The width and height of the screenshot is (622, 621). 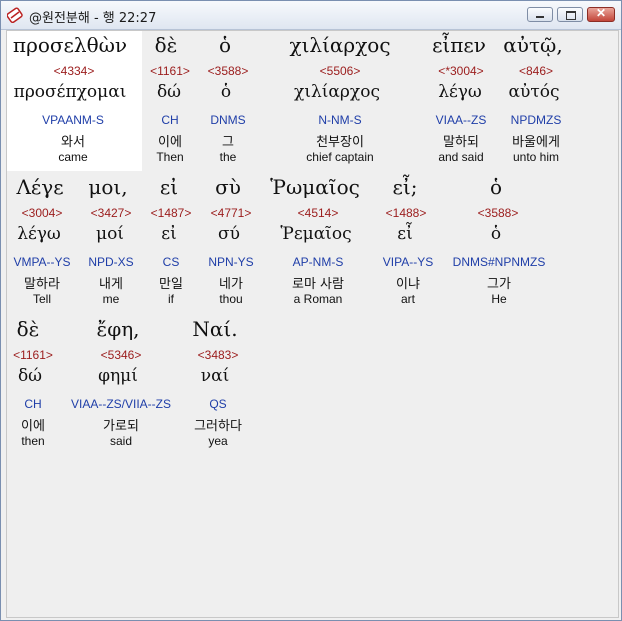 What do you see at coordinates (536, 71) in the screenshot?
I see `strong-number: <846>` at bounding box center [536, 71].